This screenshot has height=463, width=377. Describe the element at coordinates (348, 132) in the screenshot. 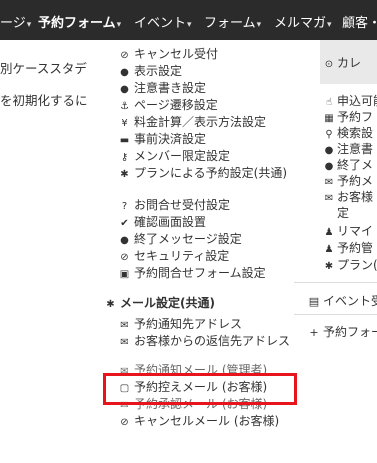

I see `right-item-search-settings: ⚲ 検索設` at that location.